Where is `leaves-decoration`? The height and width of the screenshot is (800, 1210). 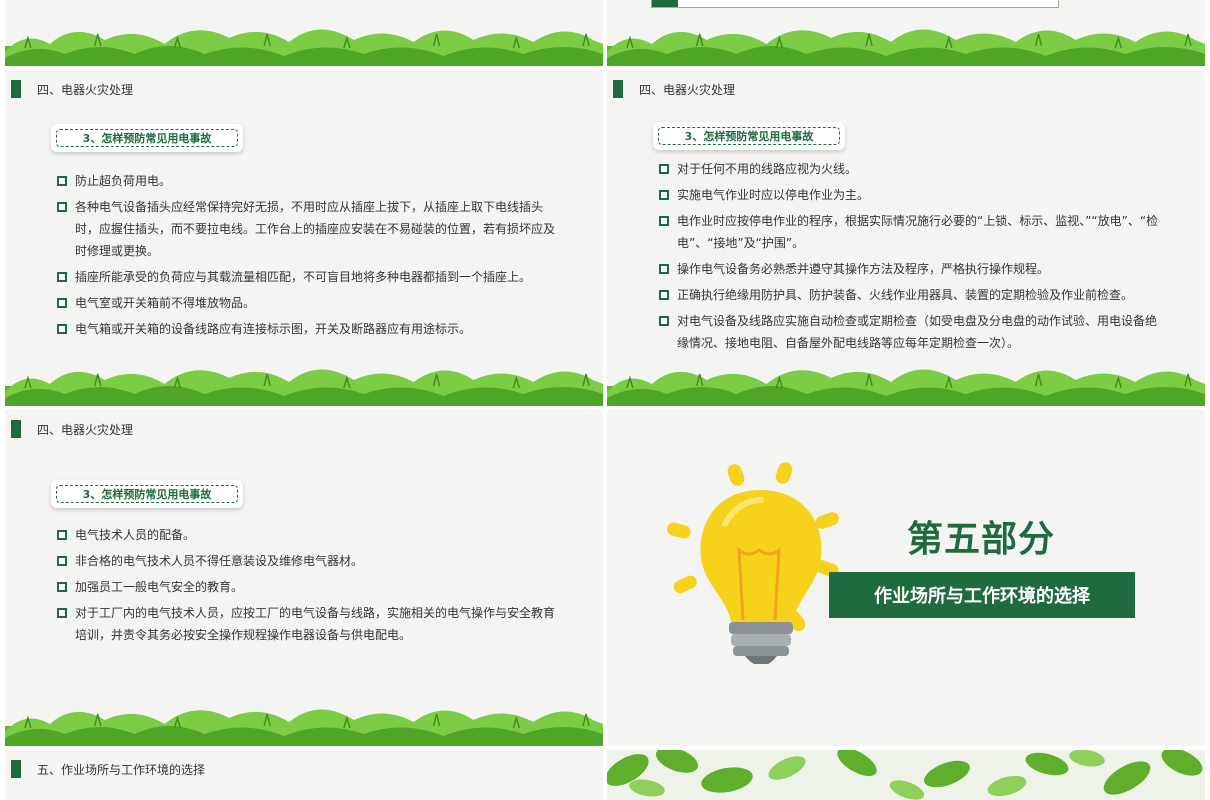
leaves-decoration is located at coordinates (905, 775).